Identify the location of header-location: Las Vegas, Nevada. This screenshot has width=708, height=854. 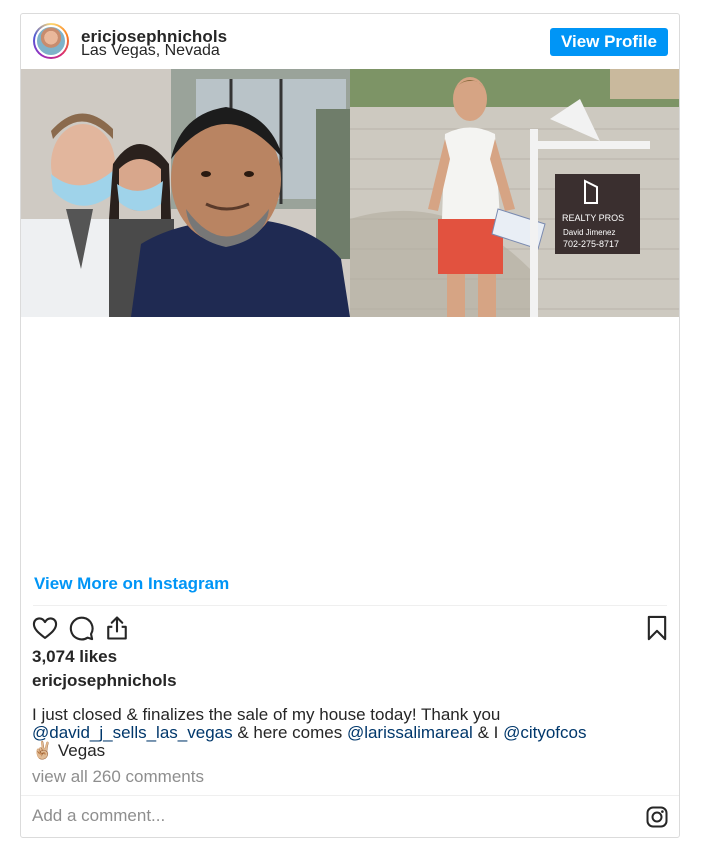
(150, 50).